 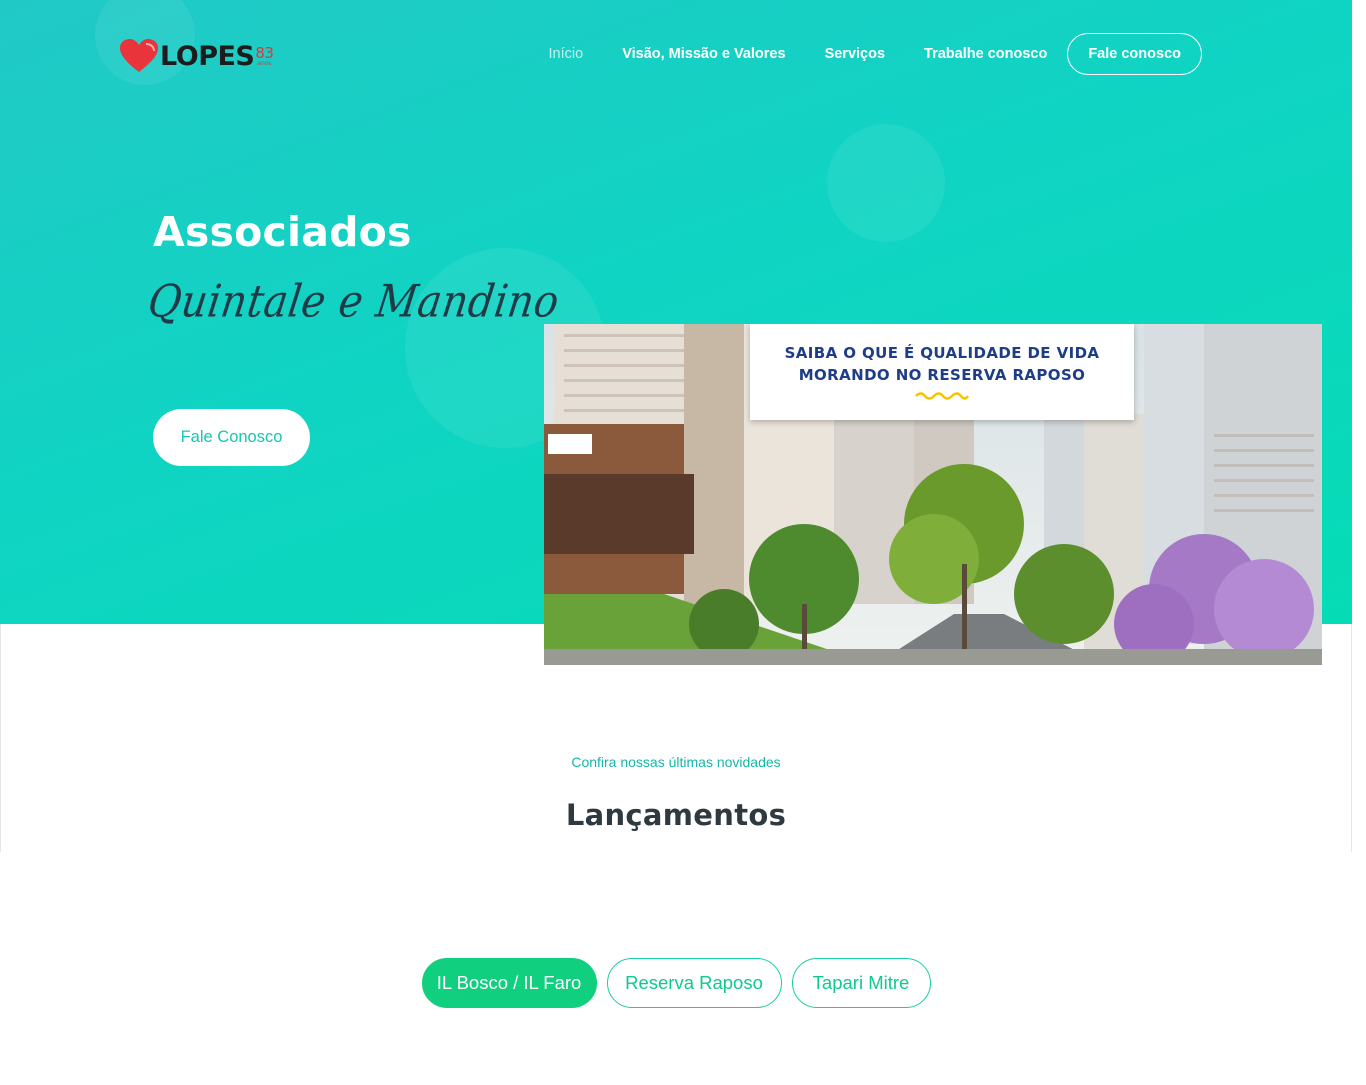 What do you see at coordinates (942, 375) in the screenshot?
I see `banner-headline-line-2: MORANDO NO RESERVA RAPOSO` at bounding box center [942, 375].